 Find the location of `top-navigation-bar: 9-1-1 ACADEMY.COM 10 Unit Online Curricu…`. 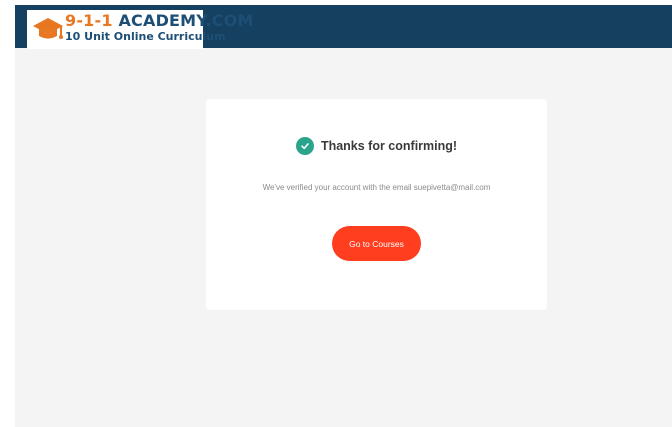

top-navigation-bar: 9-1-1 ACADEMY.COM 10 Unit Online Curricu… is located at coordinates (343, 27).